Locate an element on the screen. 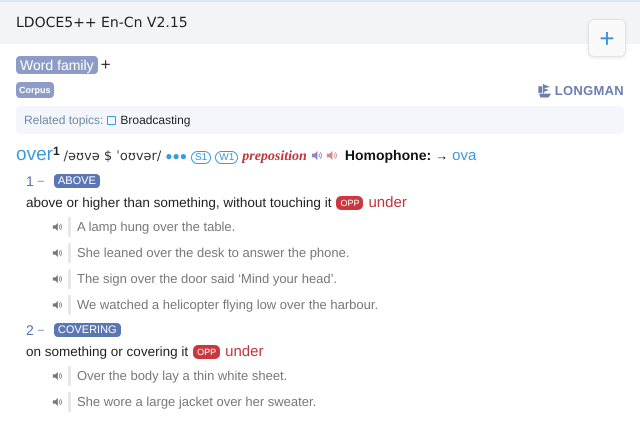 The height and width of the screenshot is (427, 640). example-sentence: A lamp hung over the table. is located at coordinates (152, 227).